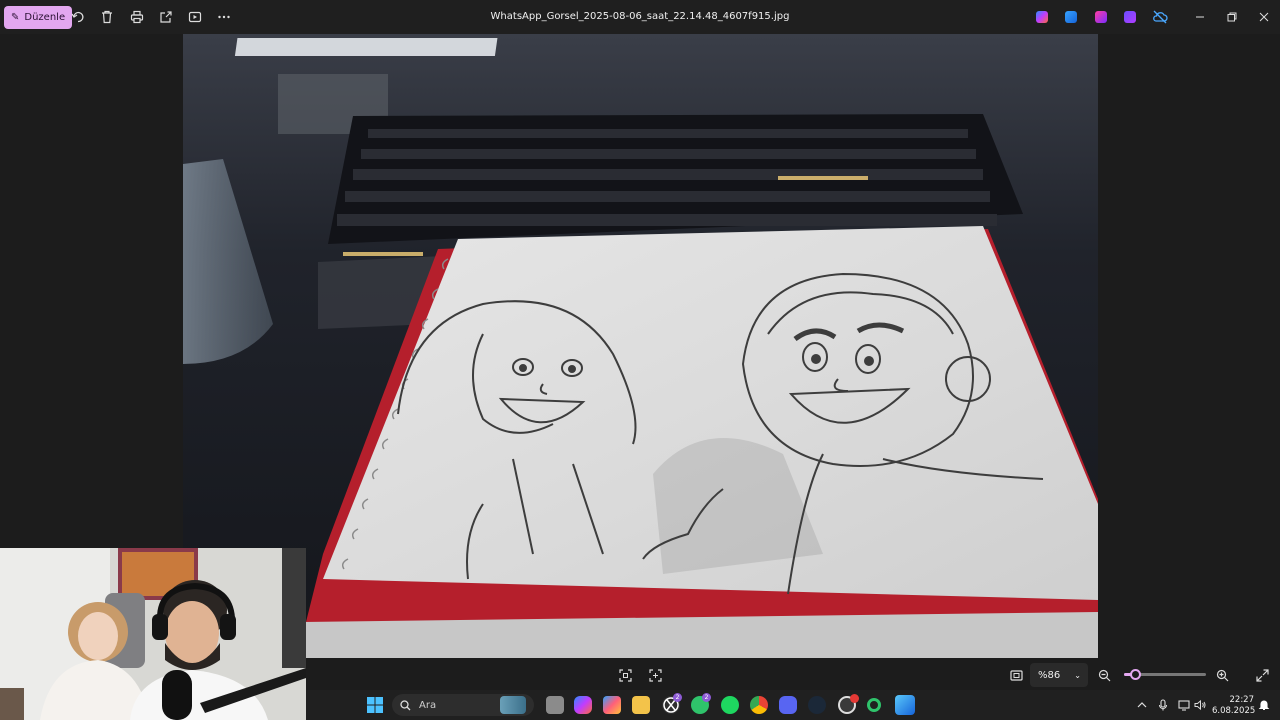  What do you see at coordinates (706, 697) in the screenshot?
I see `whatsapp-badge: 2` at bounding box center [706, 697].